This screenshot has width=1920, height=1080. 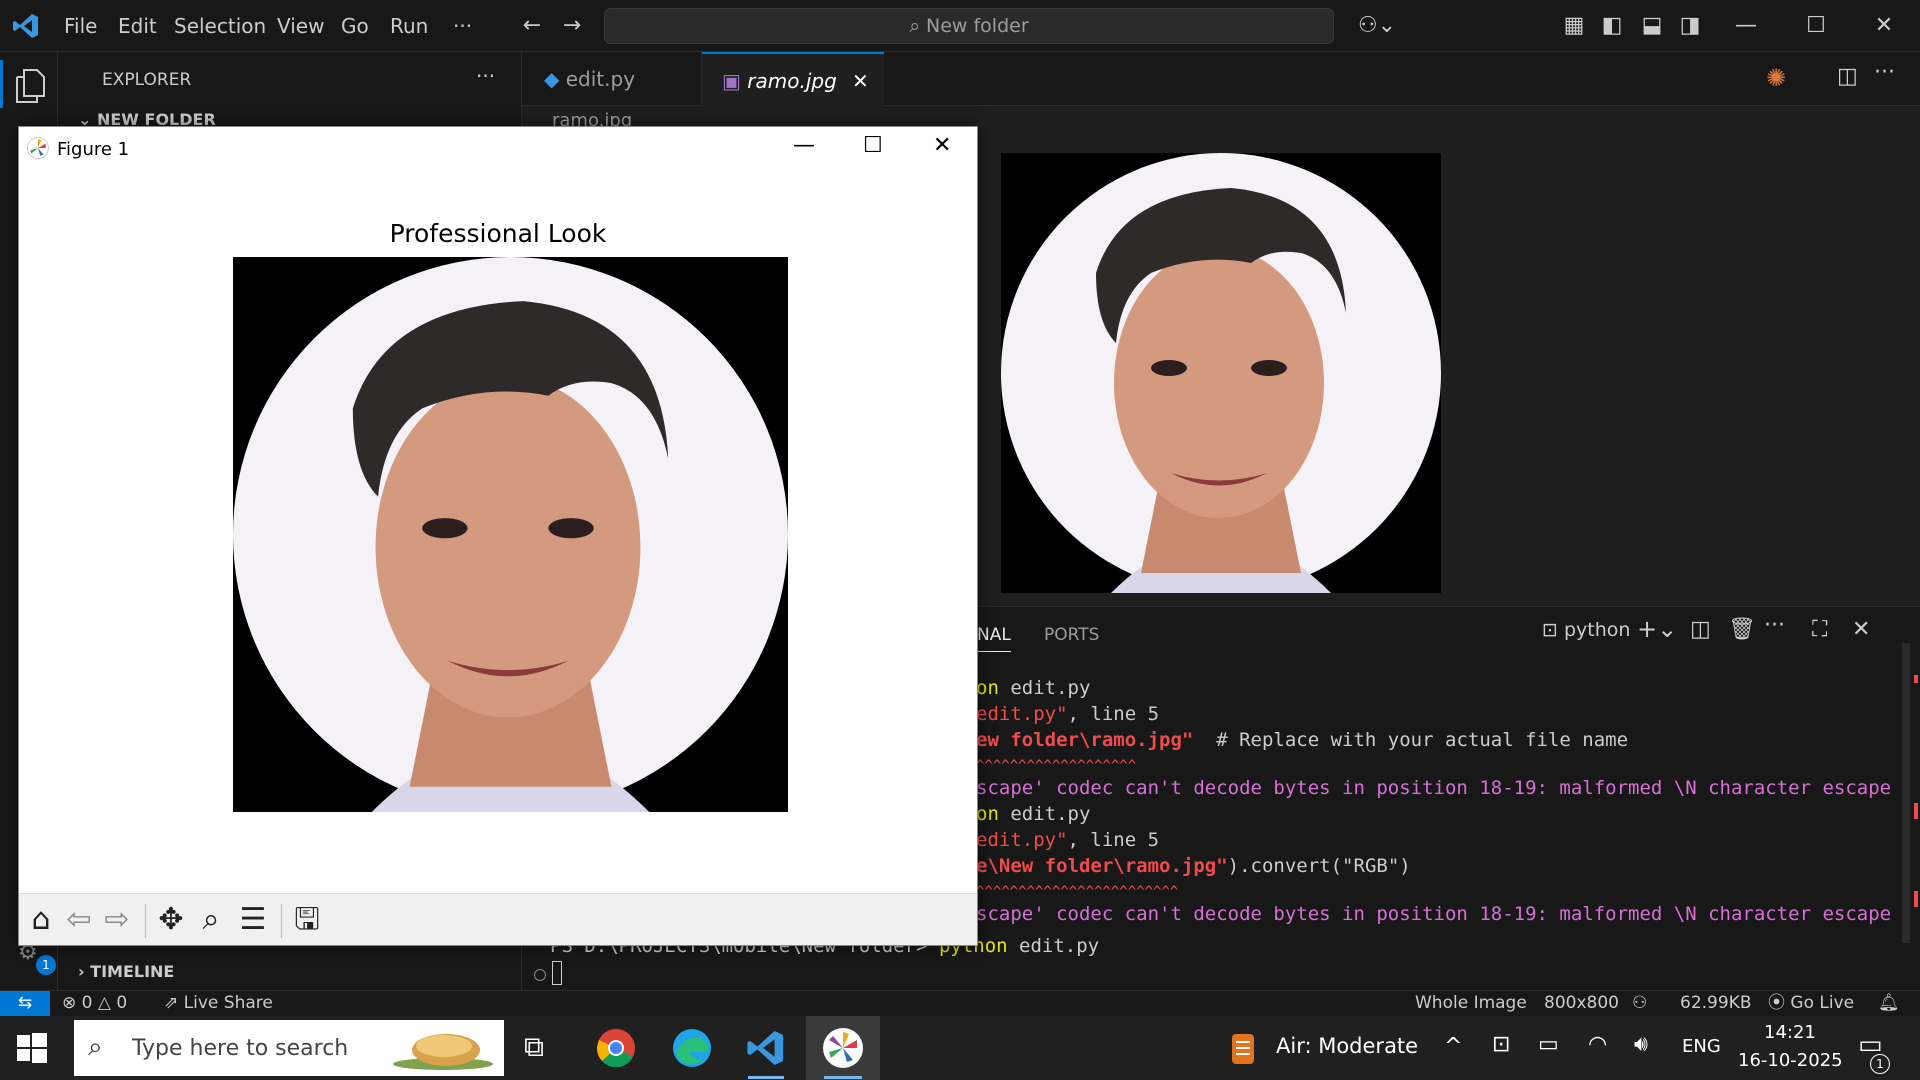 What do you see at coordinates (107, 1003) in the screenshot?
I see `warning-icon: △` at bounding box center [107, 1003].